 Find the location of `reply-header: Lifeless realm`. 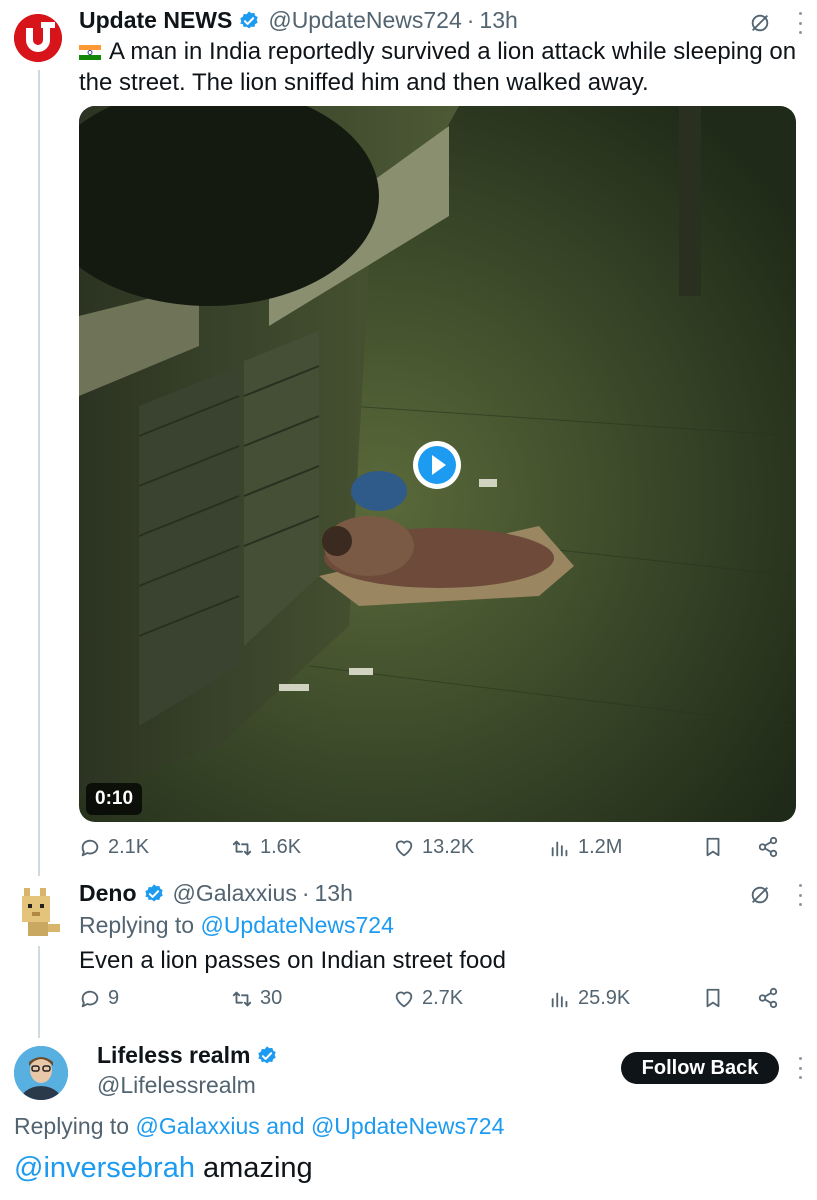

reply-header: Lifeless realm is located at coordinates (191, 1055).